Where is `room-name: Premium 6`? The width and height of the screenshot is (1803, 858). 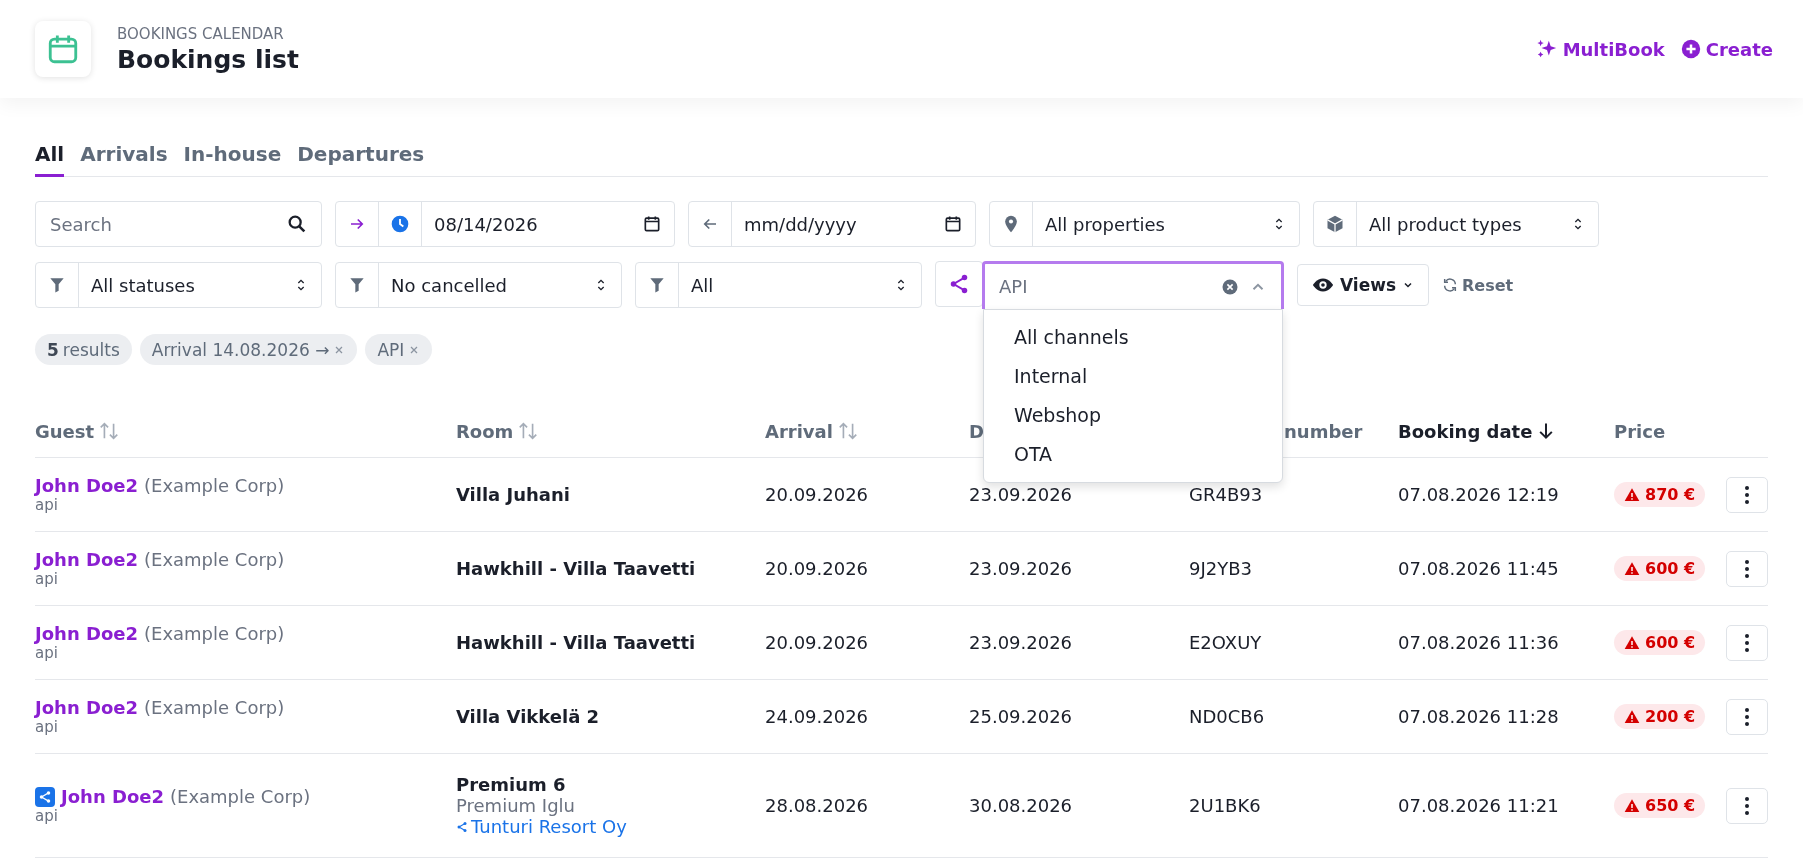 room-name: Premium 6 is located at coordinates (511, 784).